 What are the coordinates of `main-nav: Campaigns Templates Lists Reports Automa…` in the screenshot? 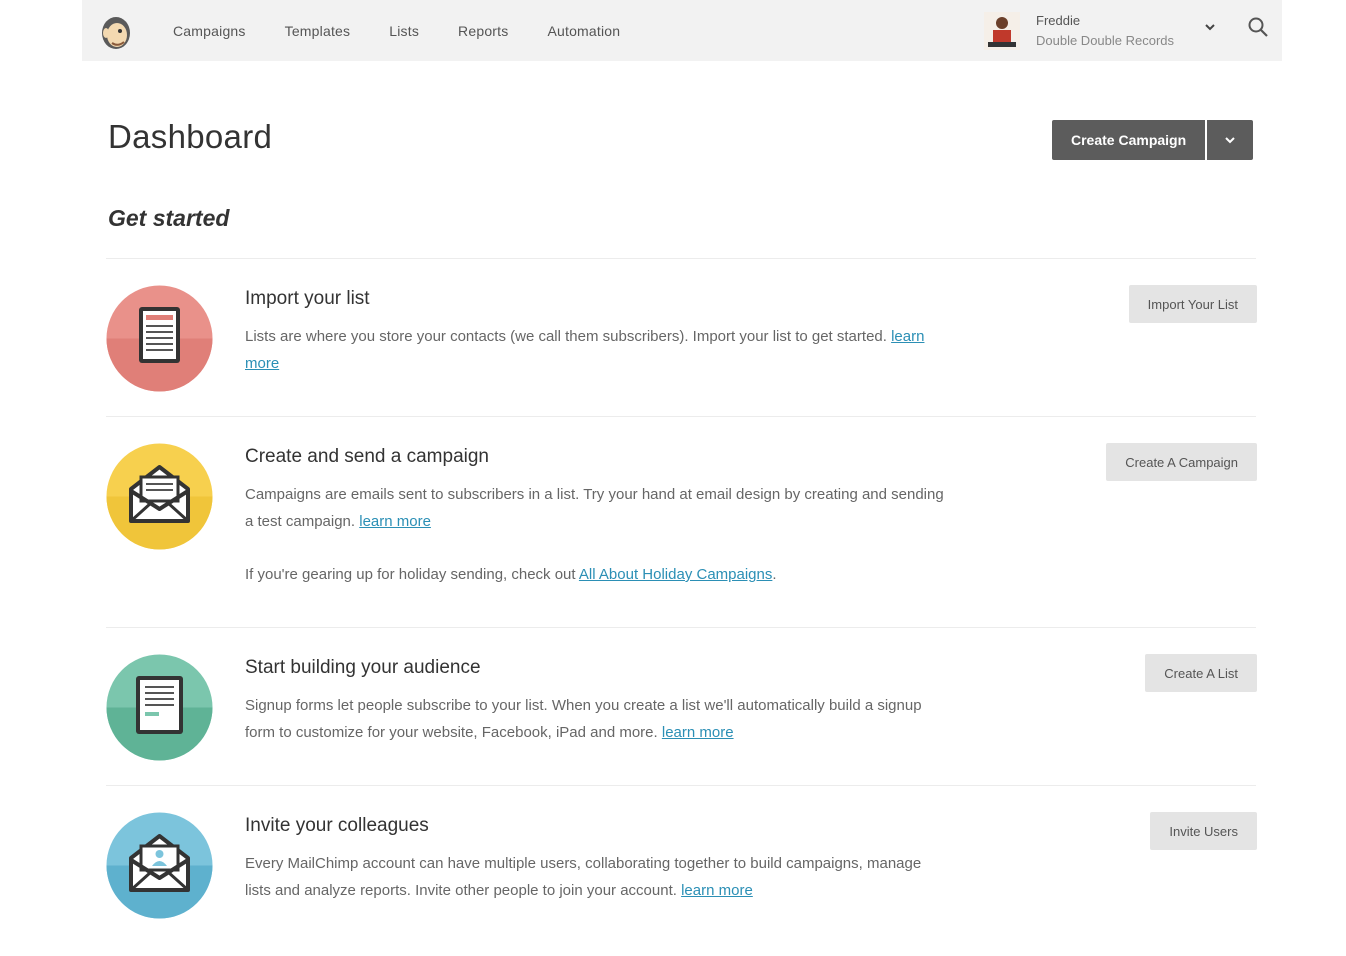 It's located at (416, 30).